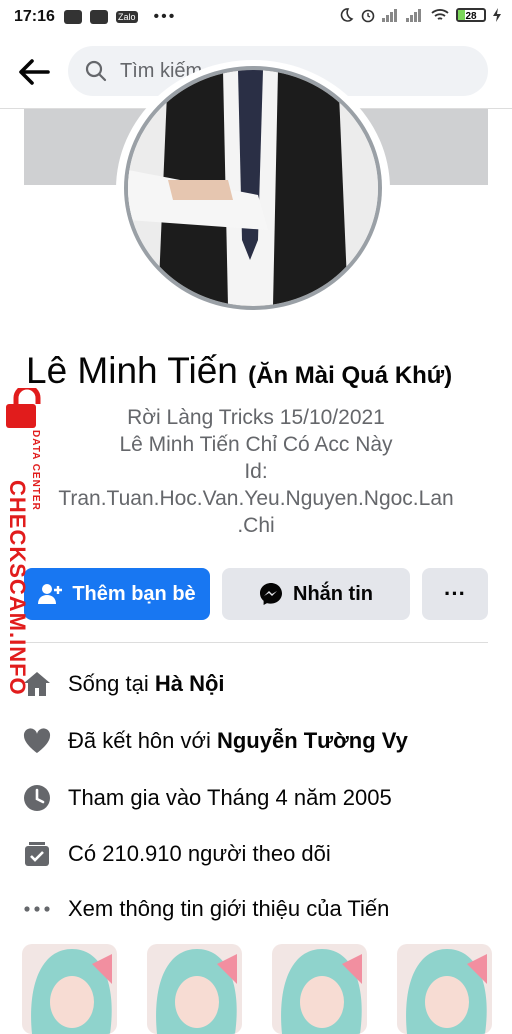 The image size is (512, 1034). I want to click on lives-in-row: Sống tại Hà Nội, so click(123, 684).